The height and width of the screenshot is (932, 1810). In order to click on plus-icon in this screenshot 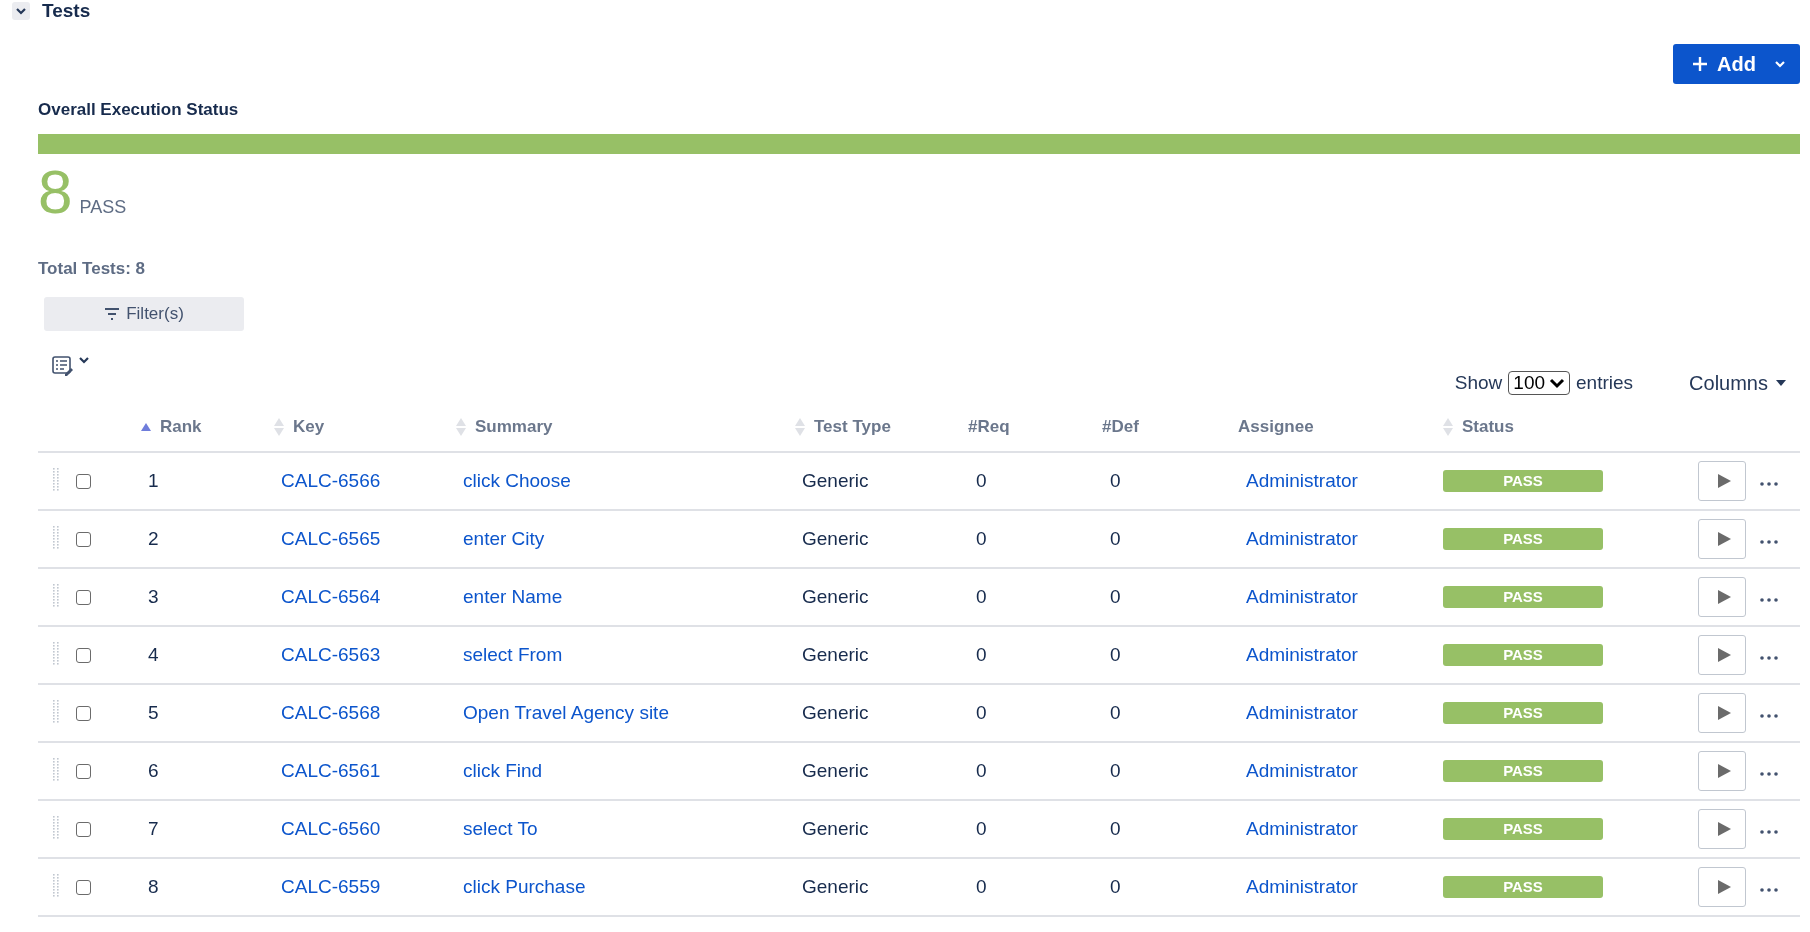, I will do `click(1700, 64)`.